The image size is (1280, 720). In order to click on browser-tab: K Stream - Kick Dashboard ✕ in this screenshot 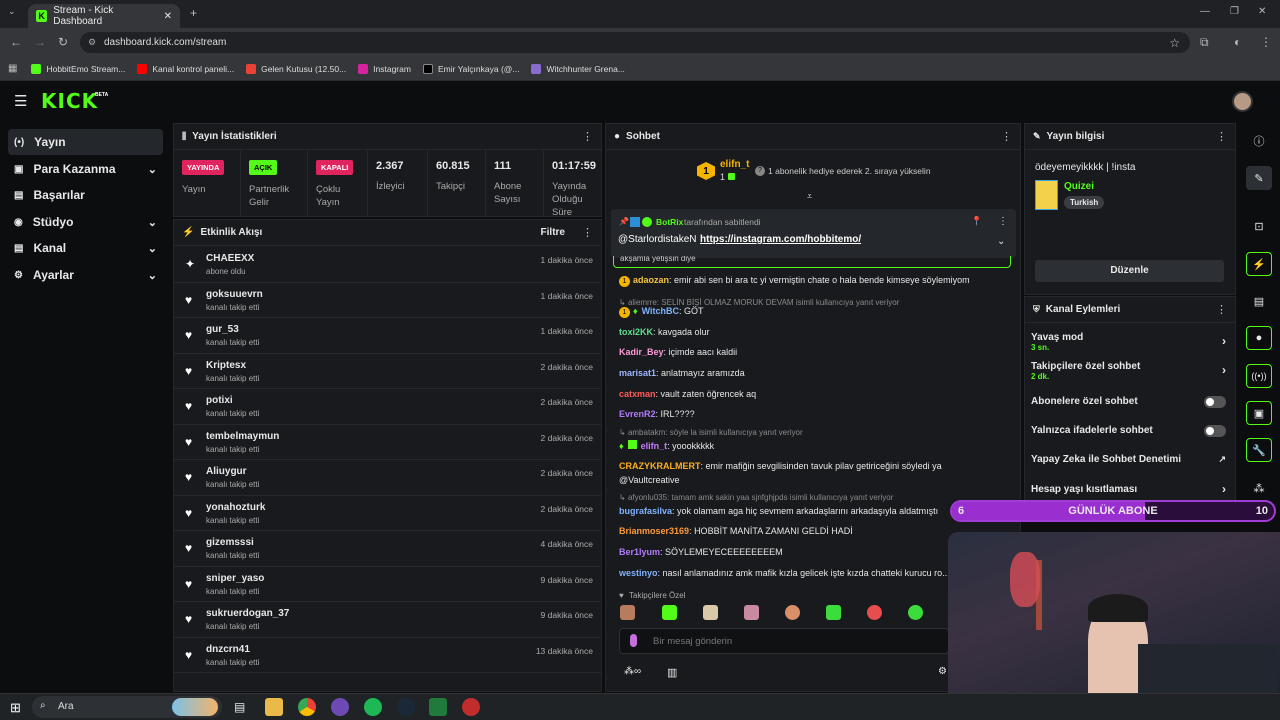, I will do `click(104, 16)`.